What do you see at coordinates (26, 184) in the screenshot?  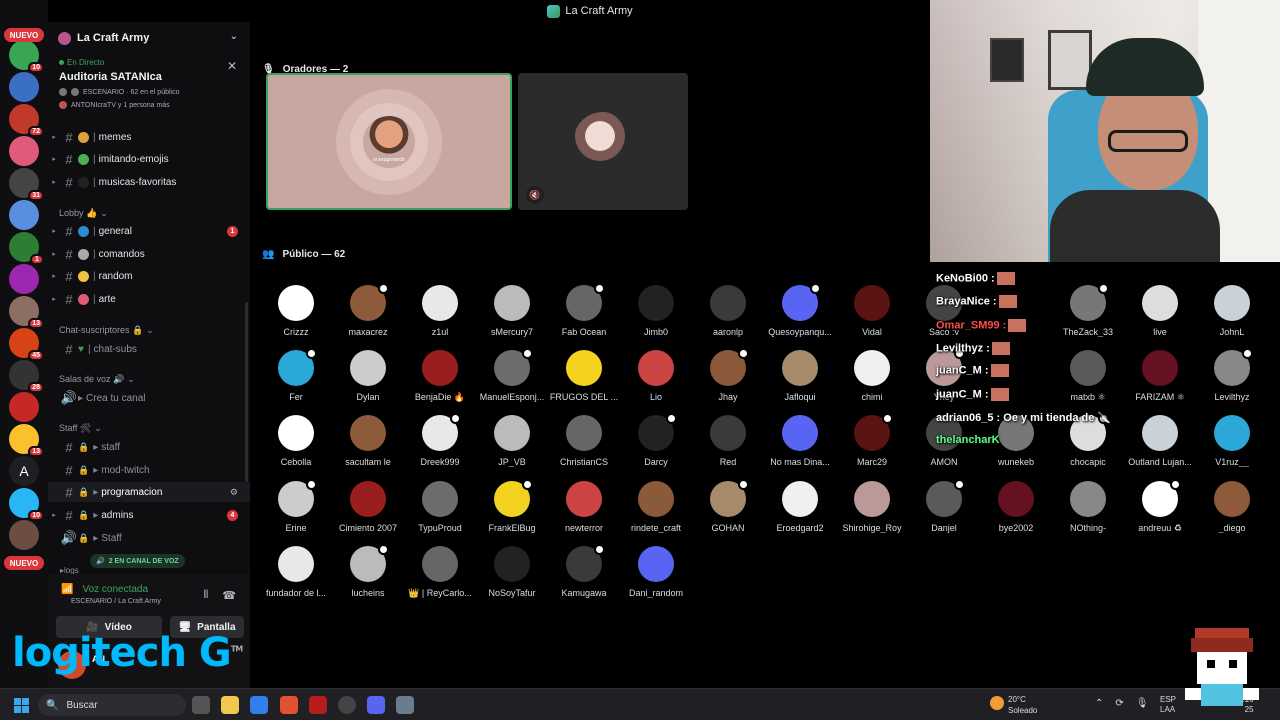 I see `server-icon: 31` at bounding box center [26, 184].